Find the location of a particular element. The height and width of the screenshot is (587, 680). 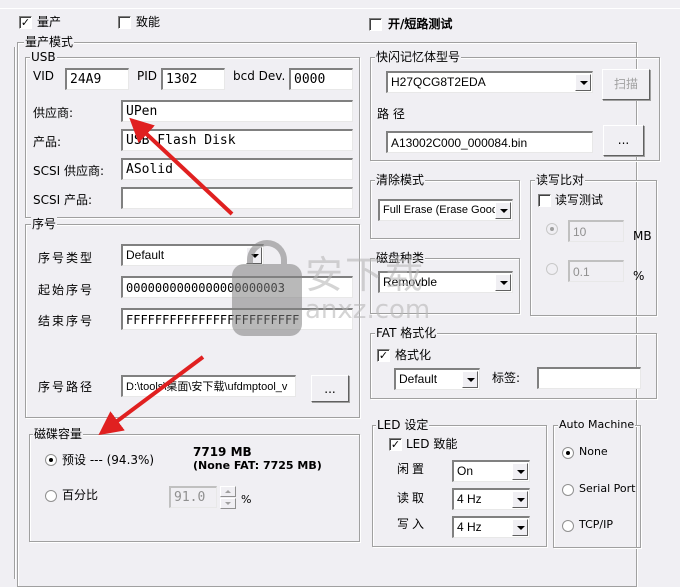

scsi-vendor-input: ASolid is located at coordinates (237, 169).